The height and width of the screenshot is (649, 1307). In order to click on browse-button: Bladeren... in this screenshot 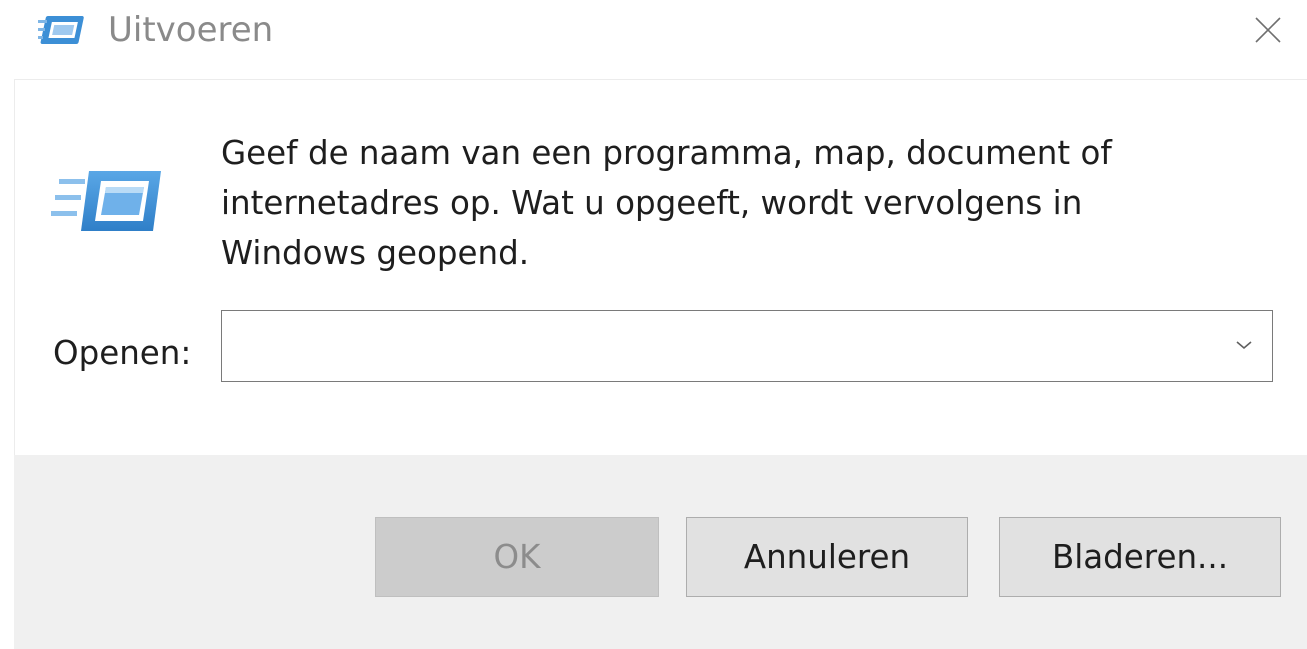, I will do `click(1140, 557)`.